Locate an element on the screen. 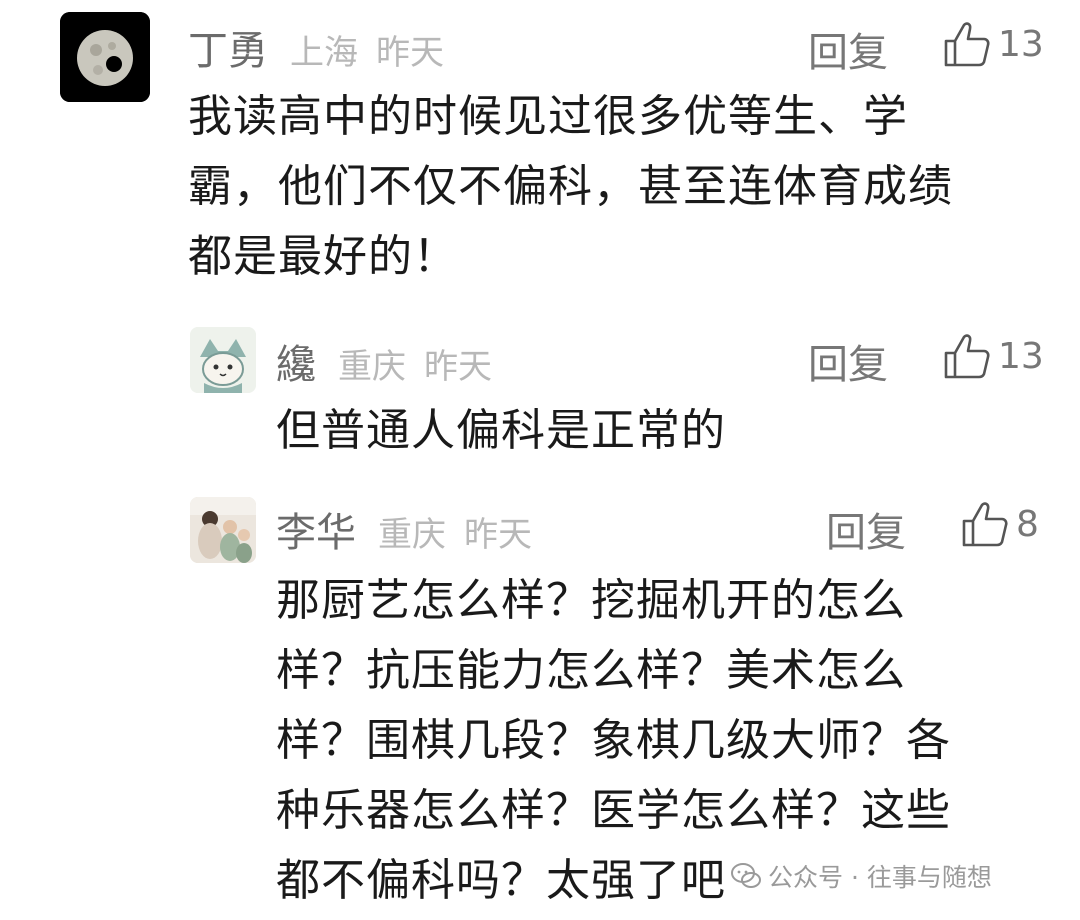 Image resolution: width=1080 pixels, height=920 pixels. location-label: 上海 is located at coordinates (324, 53).